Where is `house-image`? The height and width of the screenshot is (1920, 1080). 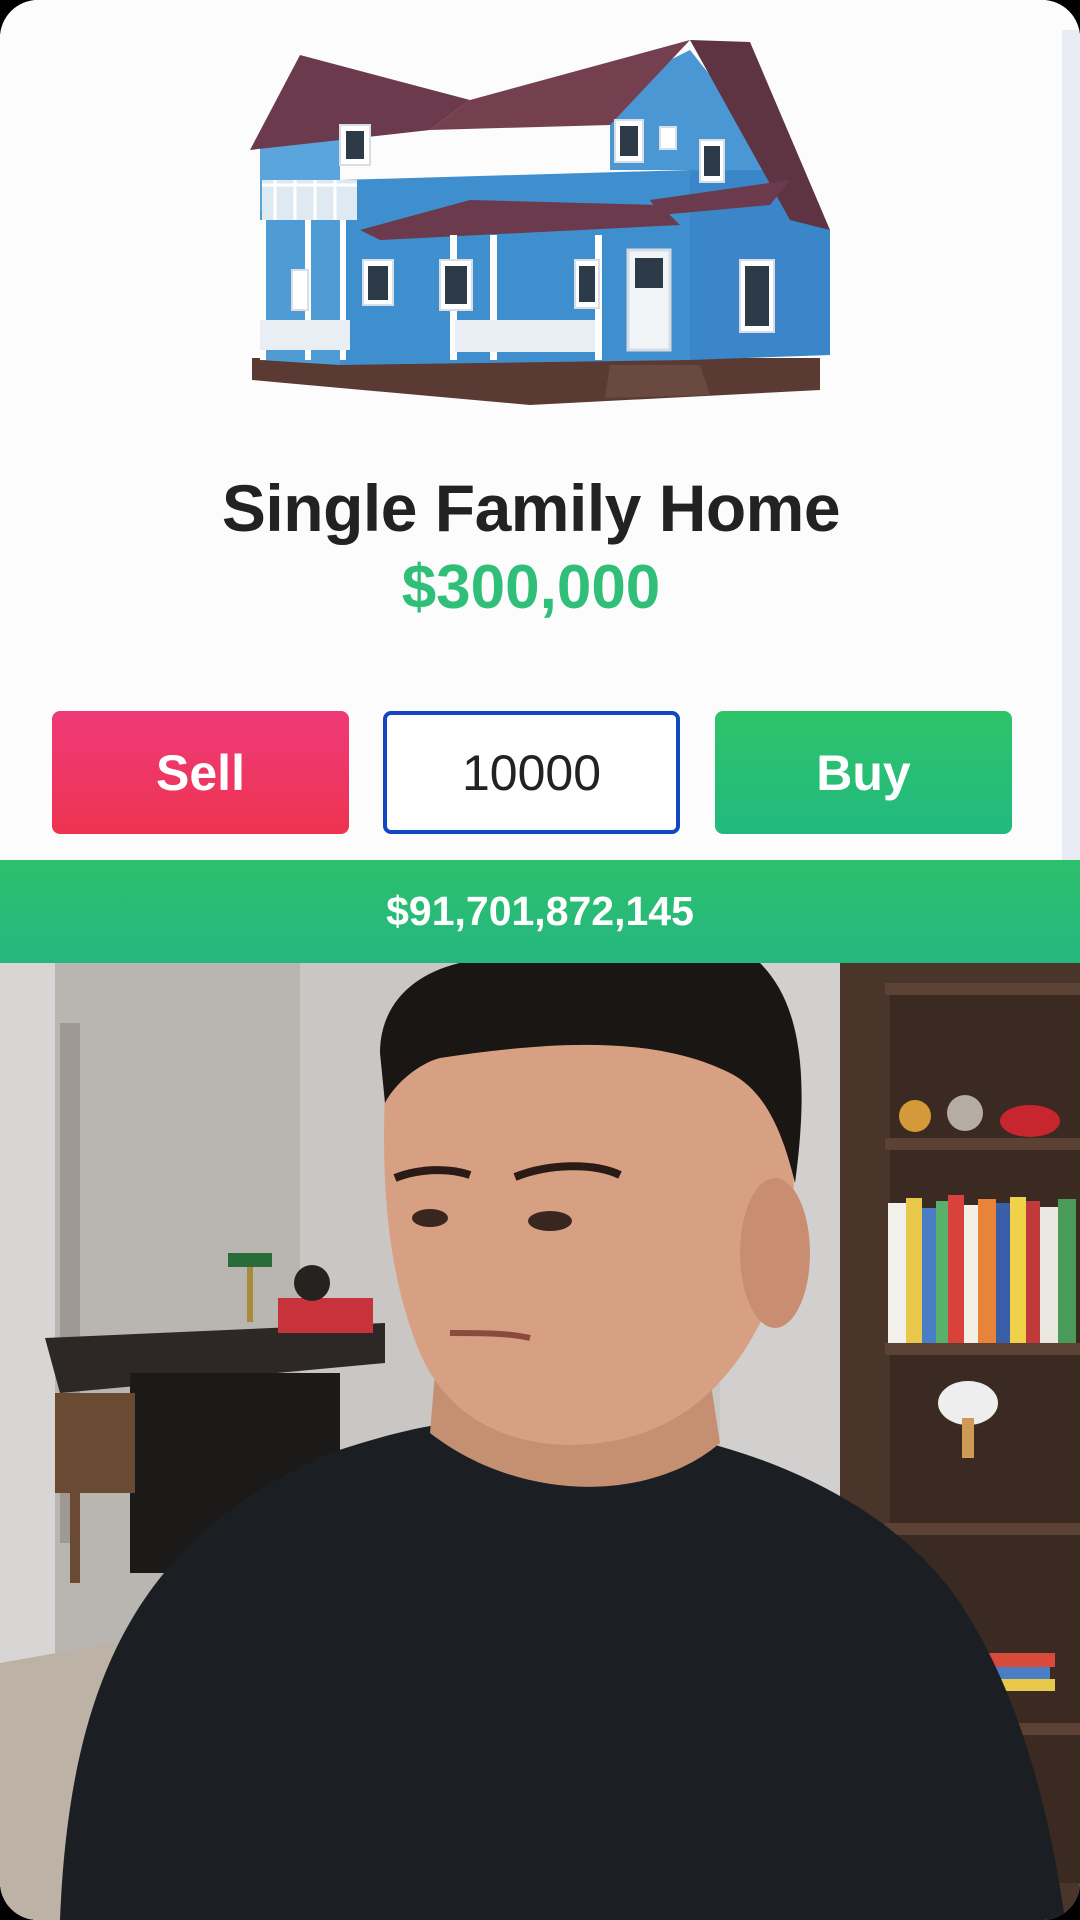
house-image is located at coordinates (535, 227).